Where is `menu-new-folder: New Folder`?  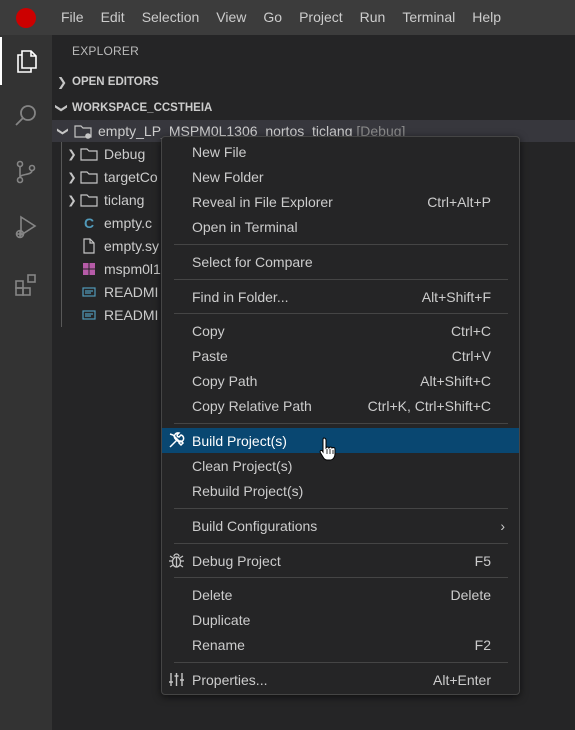
menu-new-folder: New Folder is located at coordinates (340, 176).